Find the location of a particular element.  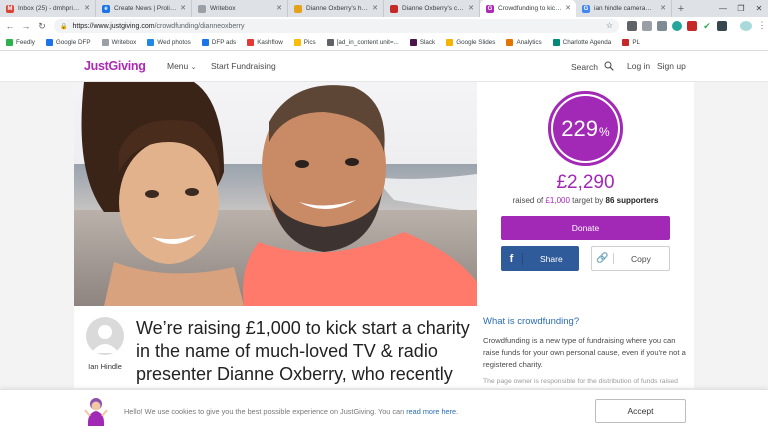

profile-avatar is located at coordinates (746, 26).